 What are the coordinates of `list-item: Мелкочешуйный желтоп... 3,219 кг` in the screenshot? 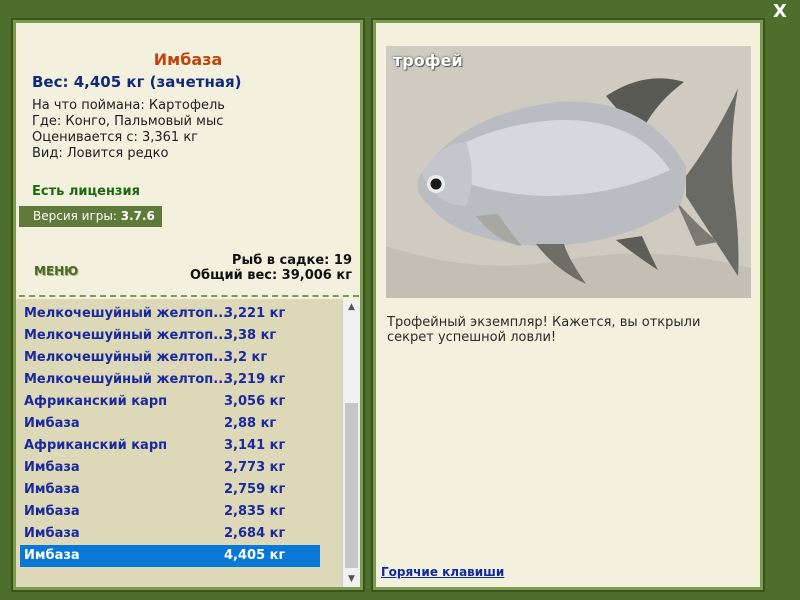 It's located at (170, 380).